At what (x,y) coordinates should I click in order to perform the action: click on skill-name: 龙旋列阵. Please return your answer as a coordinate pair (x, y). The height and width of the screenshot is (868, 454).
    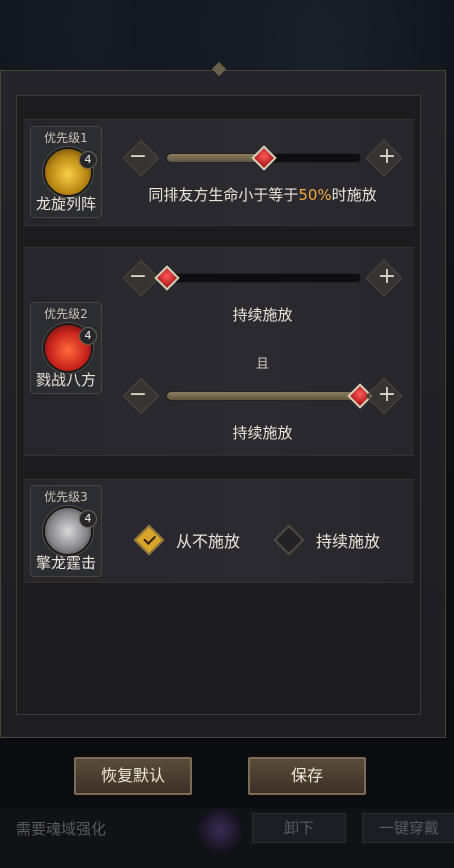
    Looking at the image, I should click on (65, 204).